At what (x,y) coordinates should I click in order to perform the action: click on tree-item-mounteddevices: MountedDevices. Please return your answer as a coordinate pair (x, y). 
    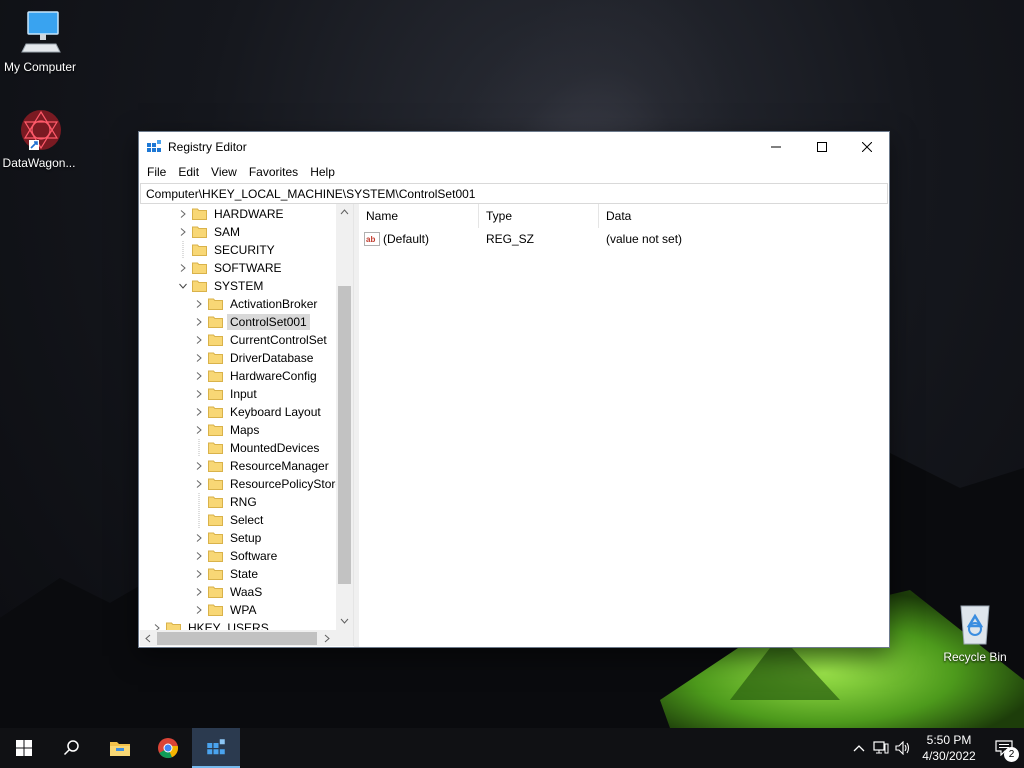
    Looking at the image, I should click on (256, 448).